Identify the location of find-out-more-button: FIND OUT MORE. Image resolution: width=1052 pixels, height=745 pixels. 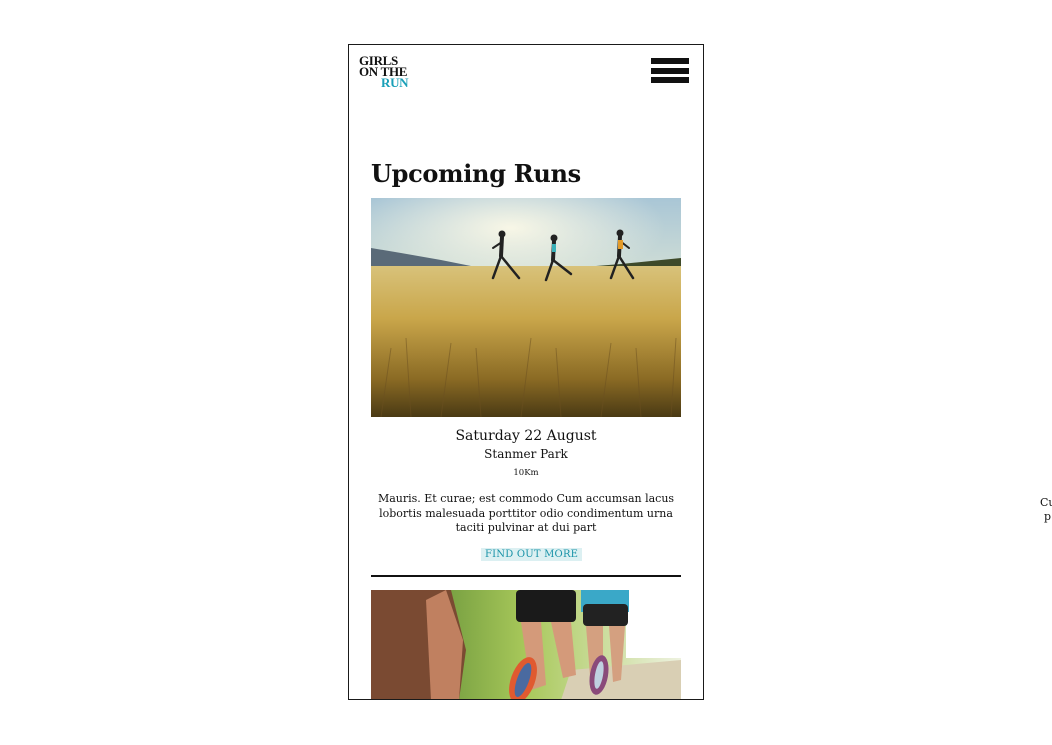
(532, 554).